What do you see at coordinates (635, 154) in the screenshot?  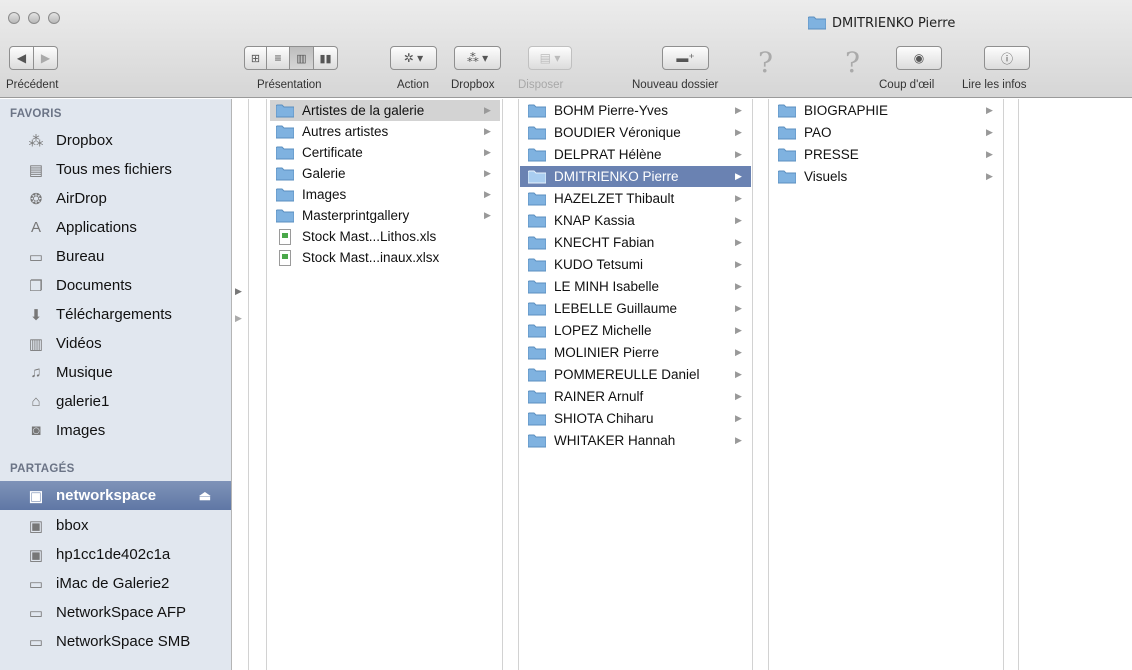 I see `list-item: DELPRAT Hélène ▶` at bounding box center [635, 154].